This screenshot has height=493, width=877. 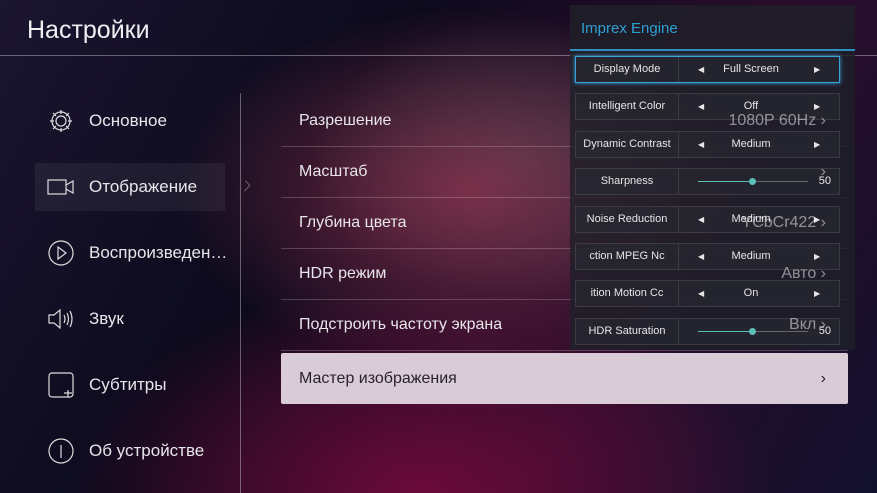 What do you see at coordinates (627, 144) in the screenshot?
I see `panel-row-label: Dynamic Contrast` at bounding box center [627, 144].